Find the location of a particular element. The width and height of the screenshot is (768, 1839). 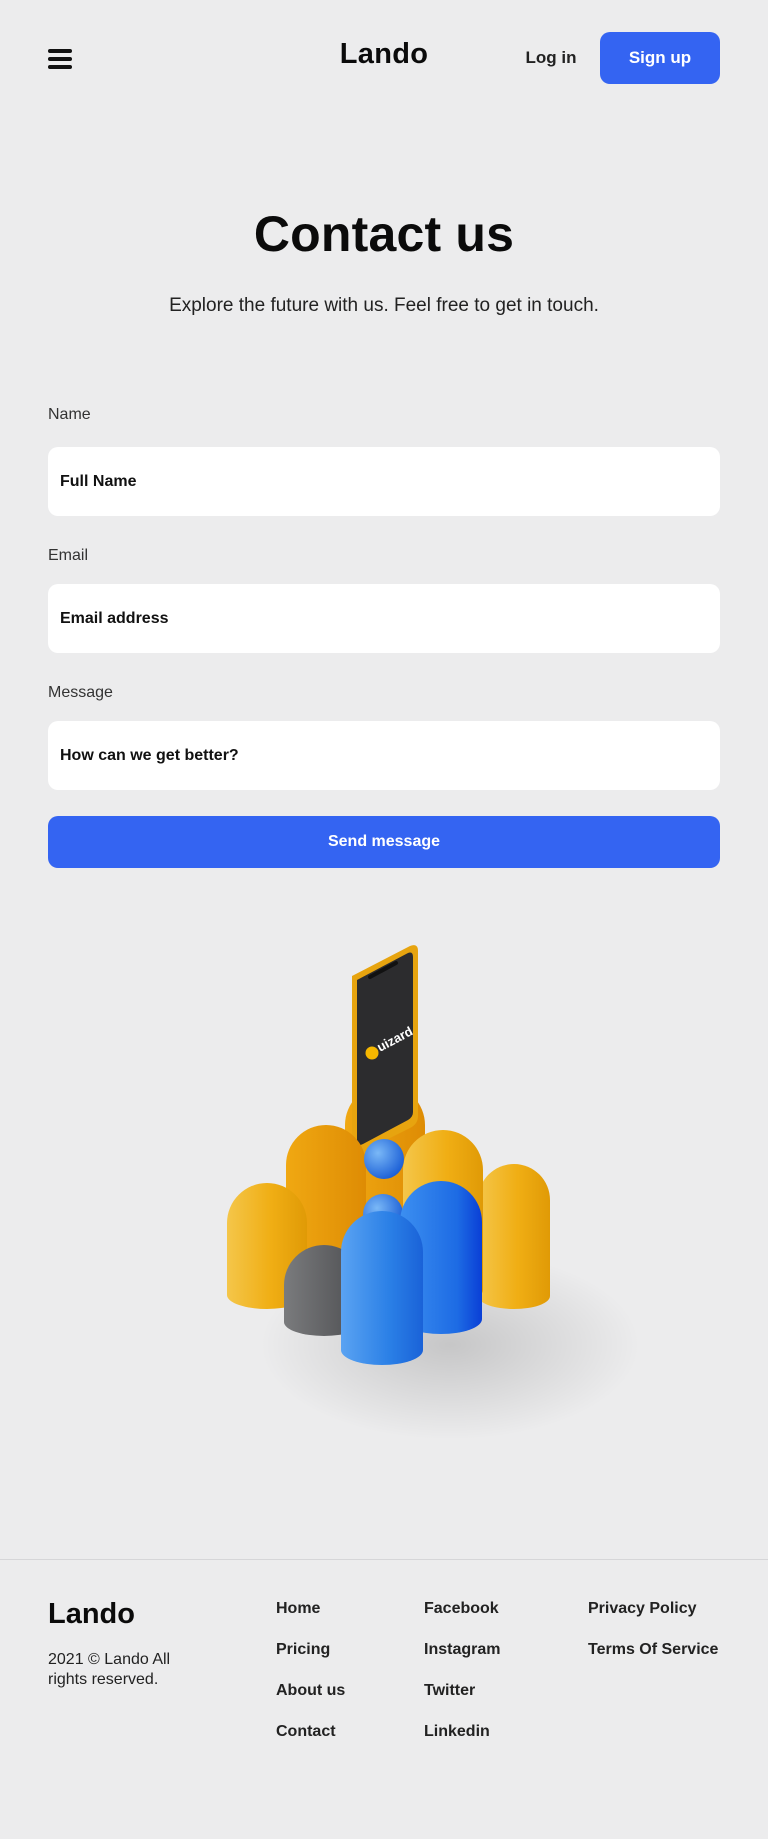

email-field: Email address is located at coordinates (384, 618).